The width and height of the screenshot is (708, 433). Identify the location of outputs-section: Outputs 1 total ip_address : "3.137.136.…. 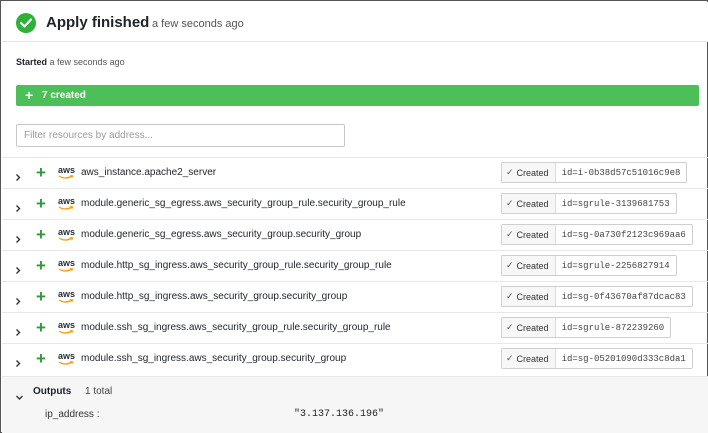
(355, 404).